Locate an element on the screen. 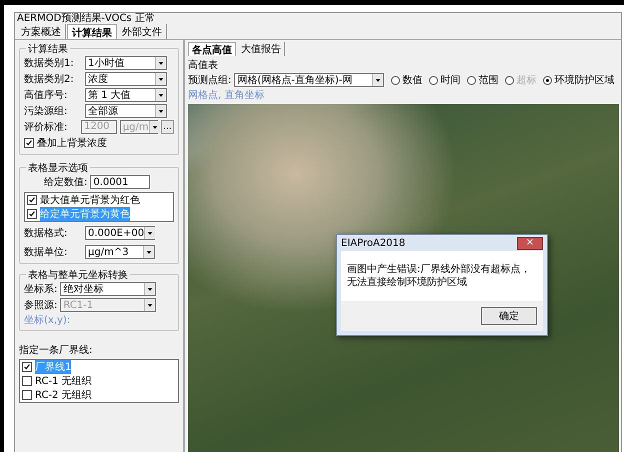  close-button: × is located at coordinates (530, 243).